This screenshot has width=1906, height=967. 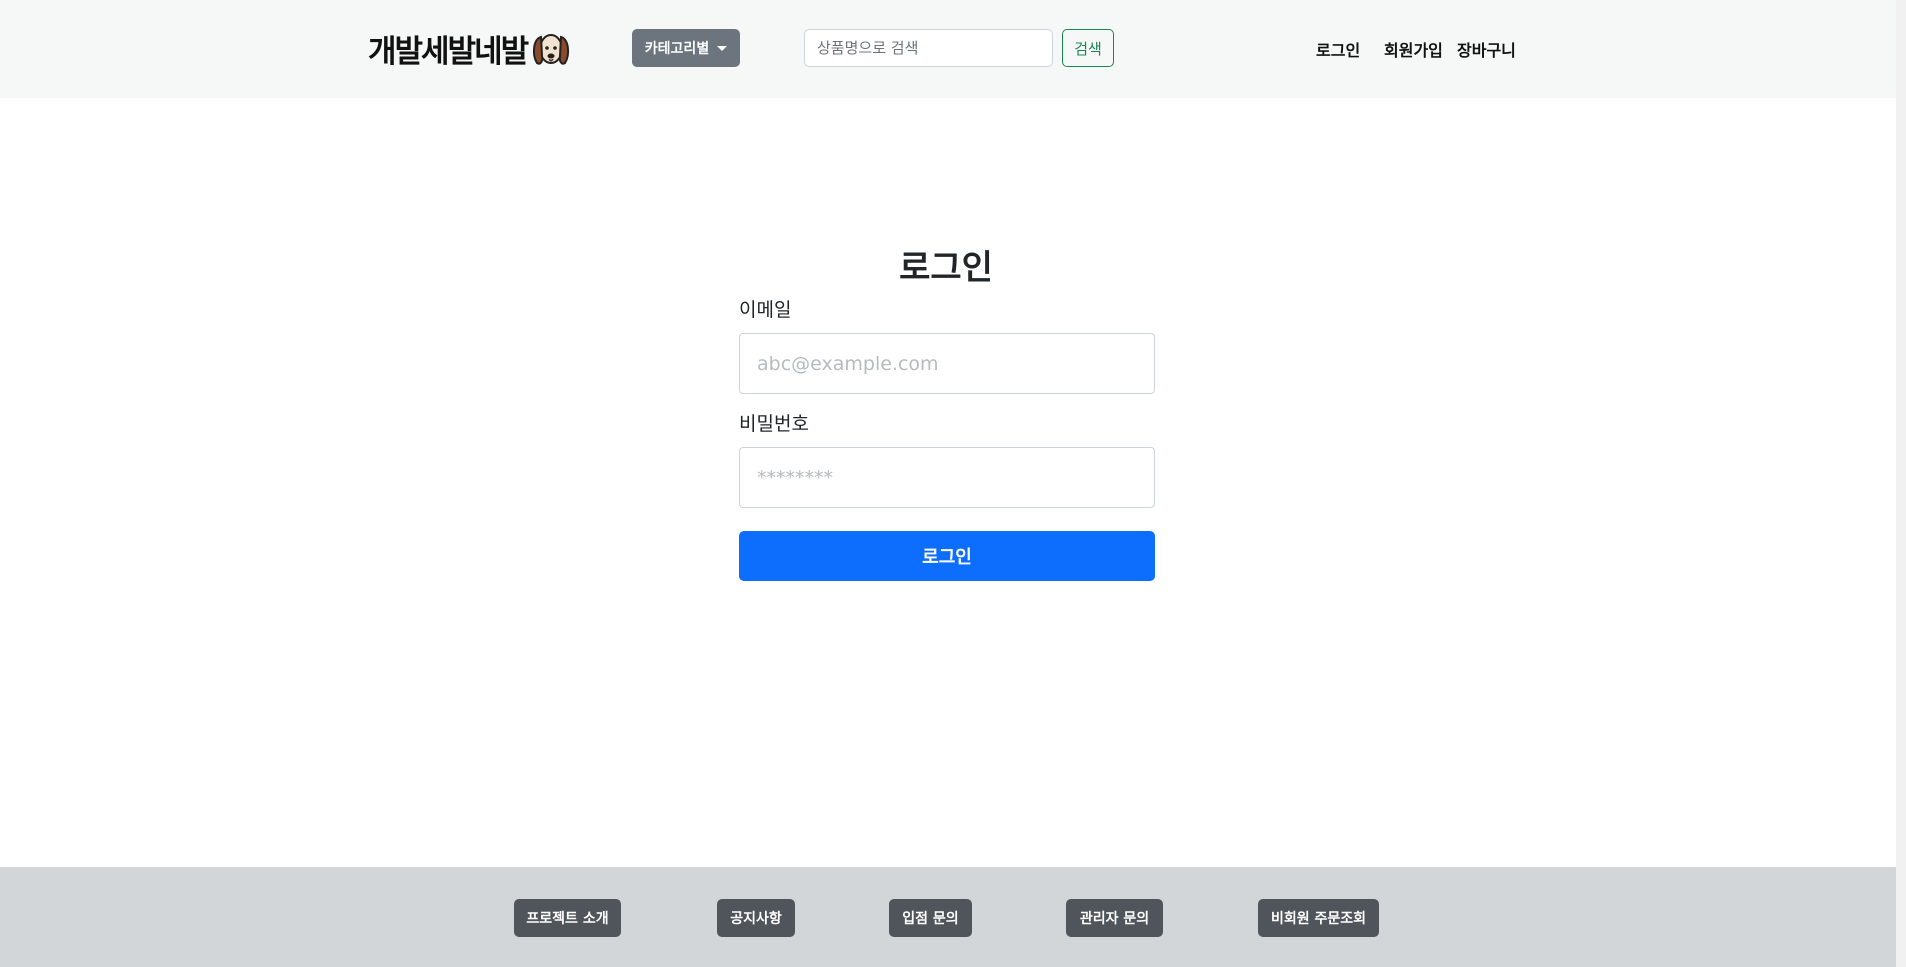 I want to click on caret-down-icon, so click(x=722, y=48).